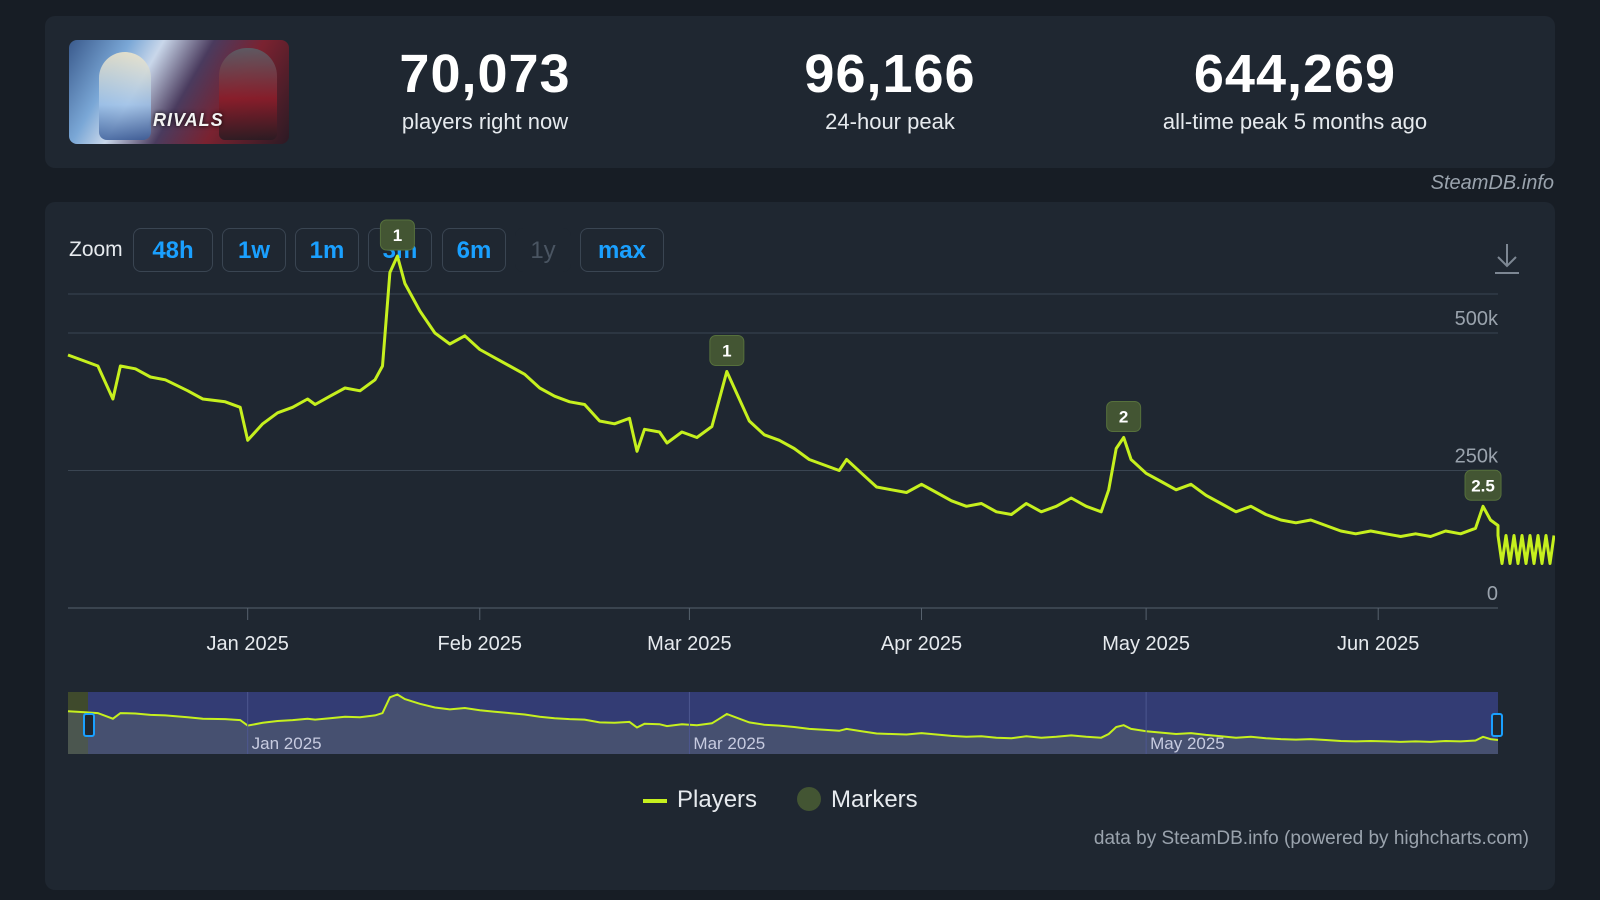  What do you see at coordinates (1477, 457) in the screenshot?
I see `y-tick-label: 250k` at bounding box center [1477, 457].